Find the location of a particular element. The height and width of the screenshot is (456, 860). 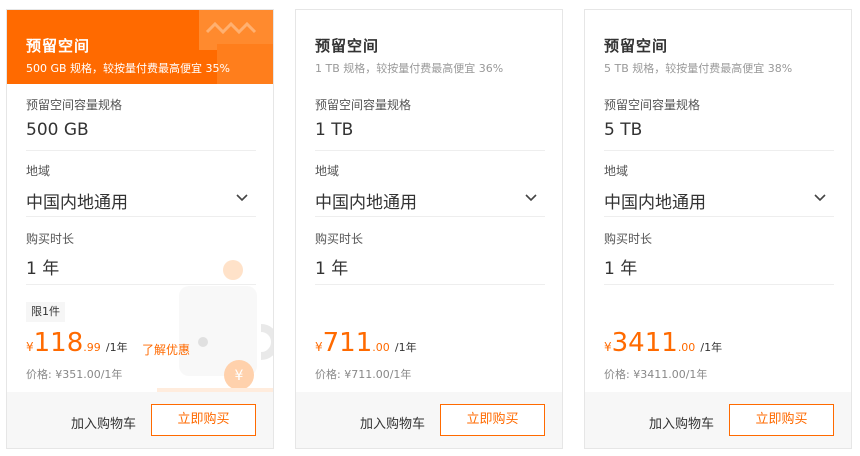

card-subtitle: 500 GB 规格，较按量付费最高便宜 35% is located at coordinates (128, 68).